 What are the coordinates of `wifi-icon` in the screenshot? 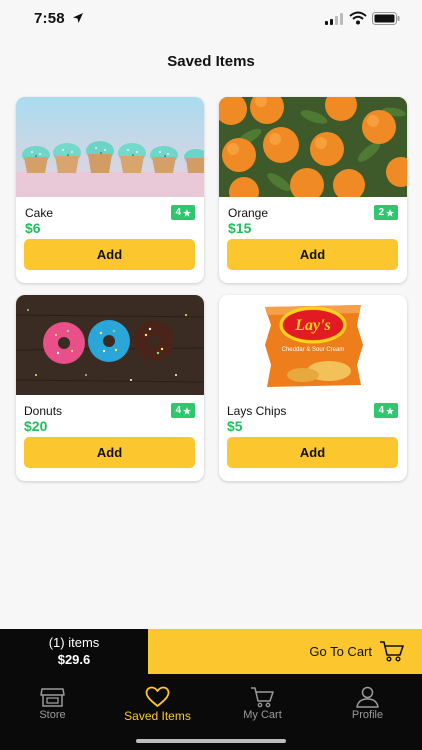 It's located at (358, 18).